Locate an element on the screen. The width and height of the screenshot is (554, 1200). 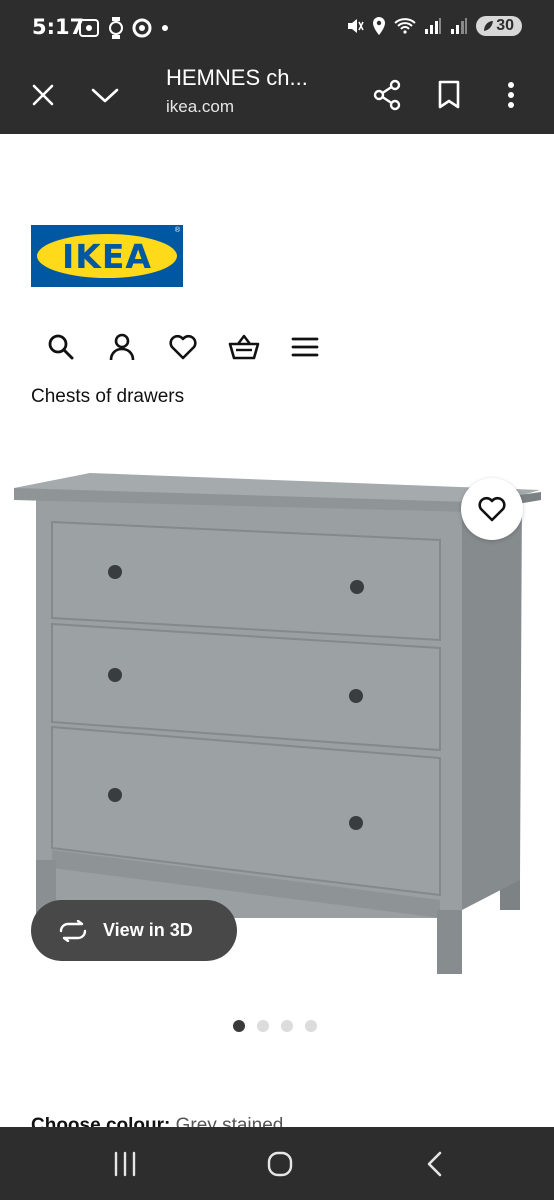
dot-icon is located at coordinates (165, 28).